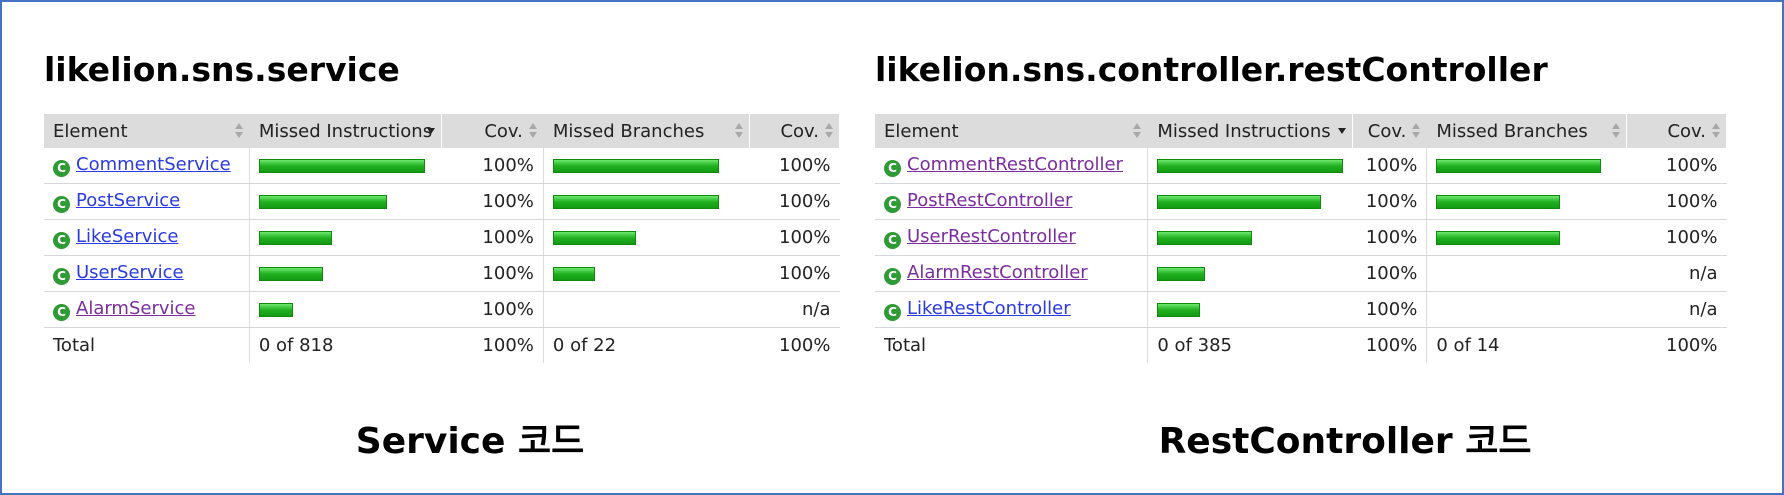 This screenshot has width=1784, height=495. I want to click on element-link: CommentService, so click(153, 164).